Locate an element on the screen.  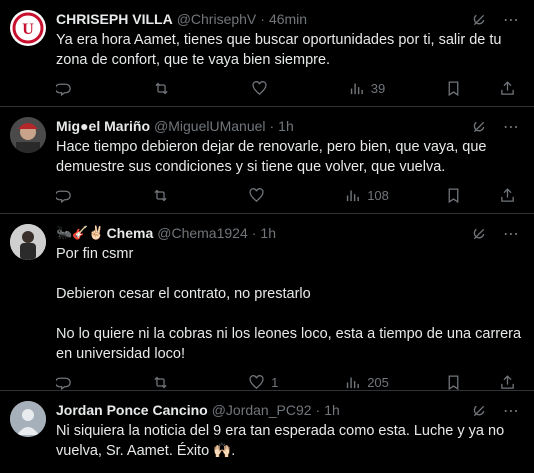
like-count: 1 is located at coordinates (275, 382).